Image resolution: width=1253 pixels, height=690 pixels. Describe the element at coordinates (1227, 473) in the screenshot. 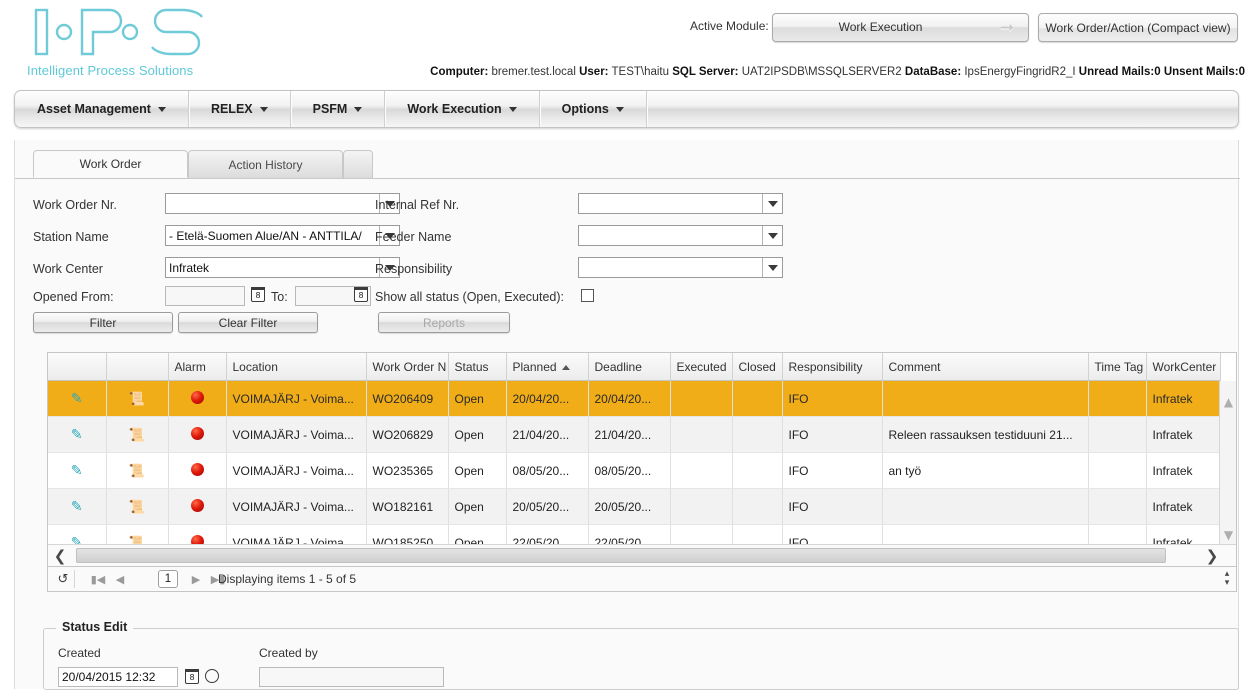

I see `grid-vertical-scrollbar: ▲ ▼` at that location.